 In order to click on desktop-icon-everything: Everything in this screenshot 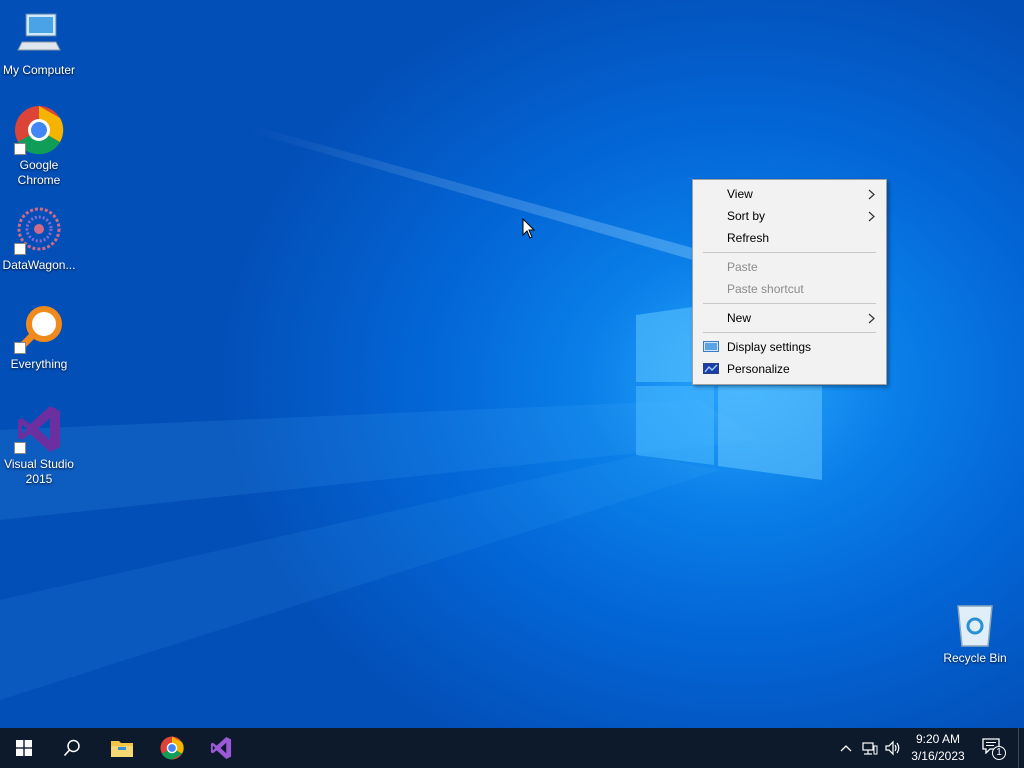, I will do `click(39, 338)`.